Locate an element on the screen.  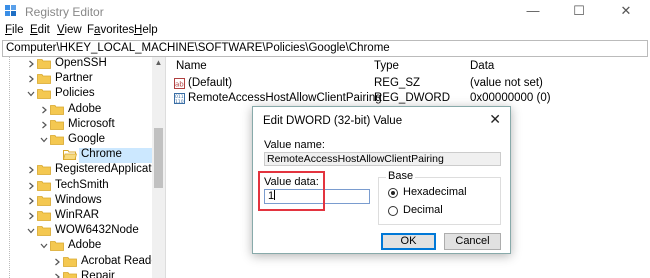
value-data-highlight-box is located at coordinates (291, 191).